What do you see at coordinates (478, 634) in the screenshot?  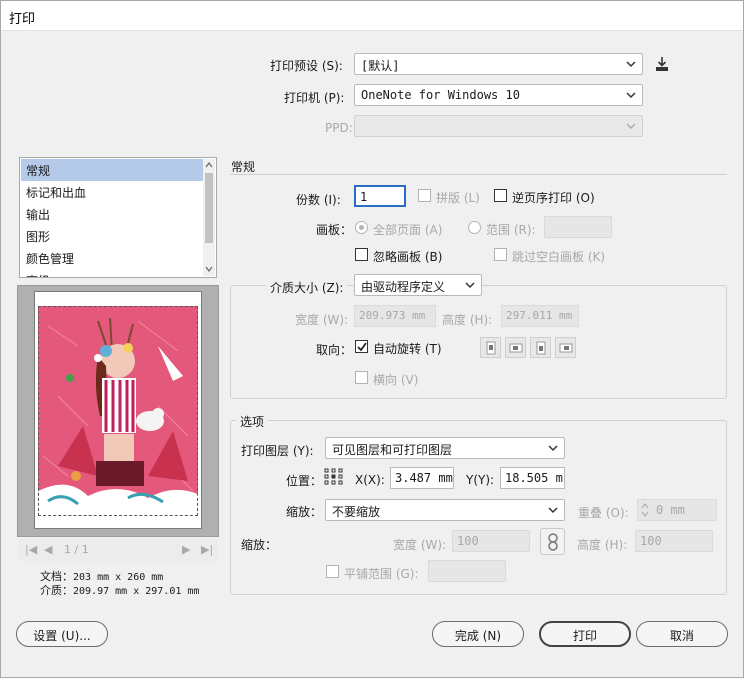 I see `done-button: 完成 (N)` at bounding box center [478, 634].